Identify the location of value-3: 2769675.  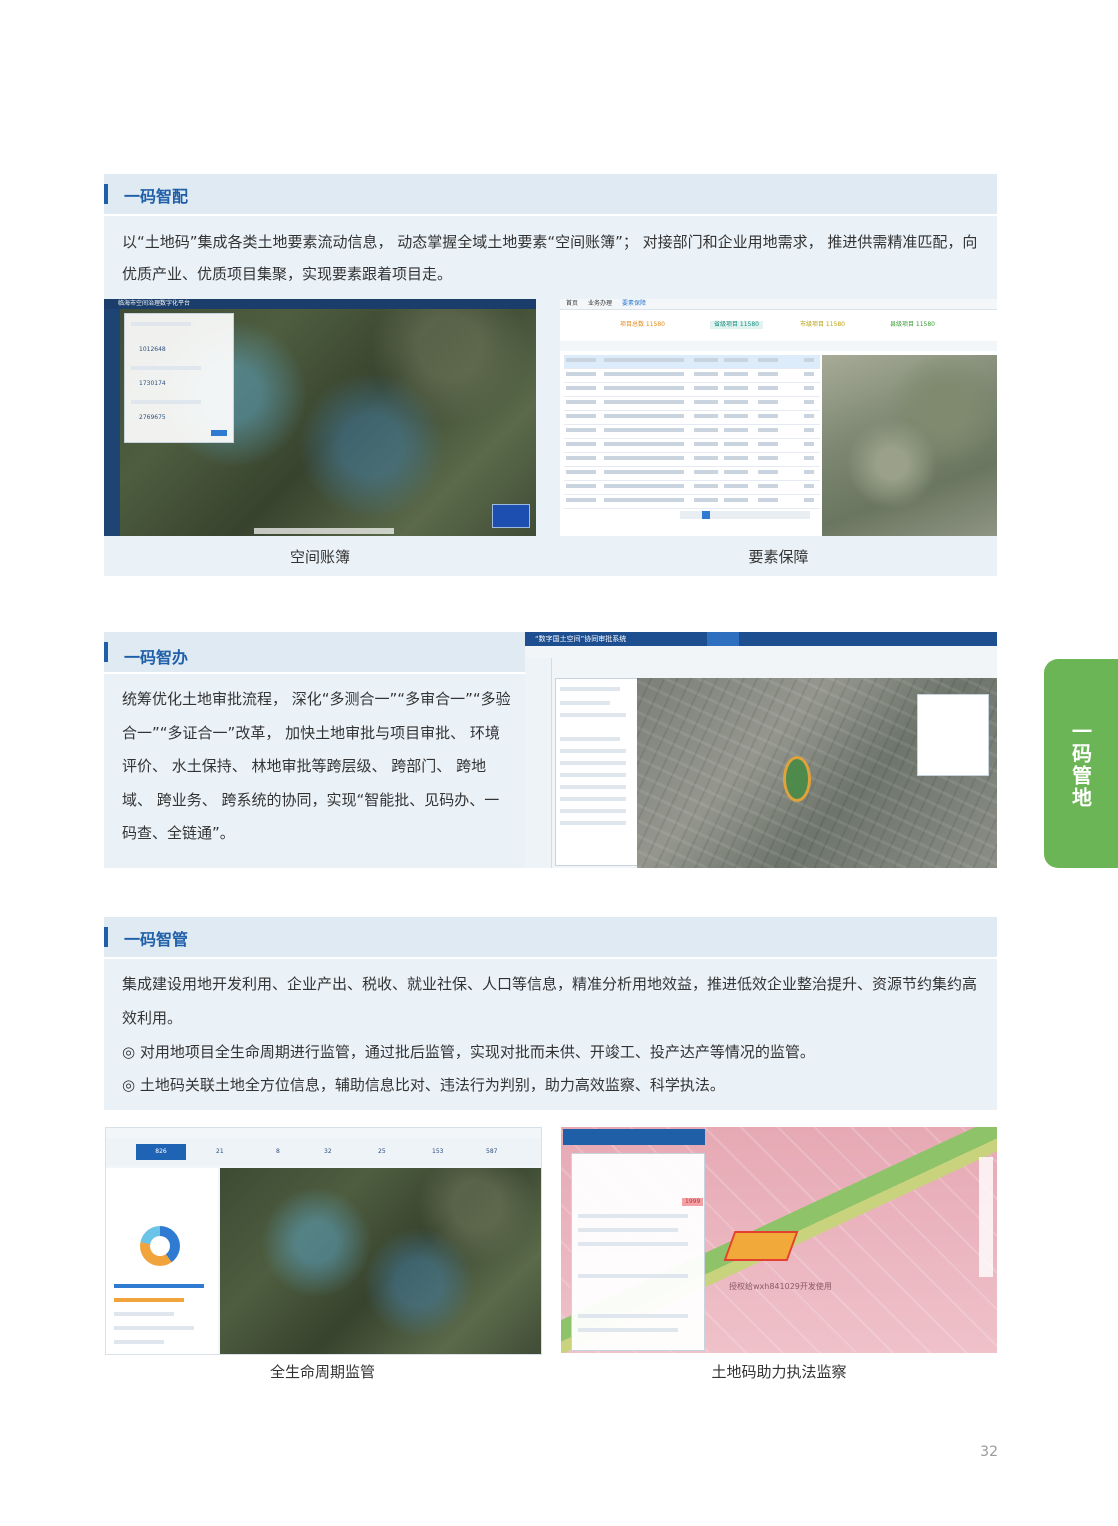
(152, 417).